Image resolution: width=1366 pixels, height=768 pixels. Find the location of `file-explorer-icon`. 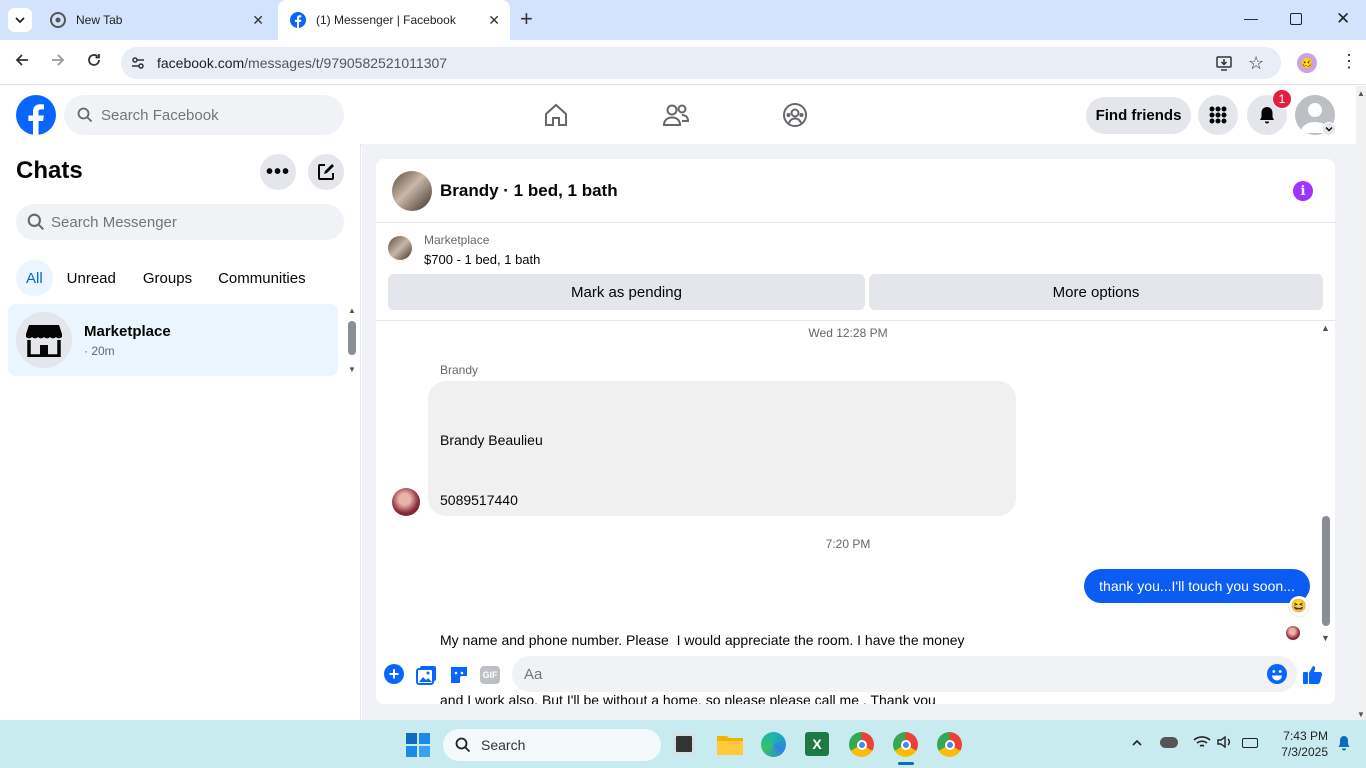

file-explorer-icon is located at coordinates (730, 746).